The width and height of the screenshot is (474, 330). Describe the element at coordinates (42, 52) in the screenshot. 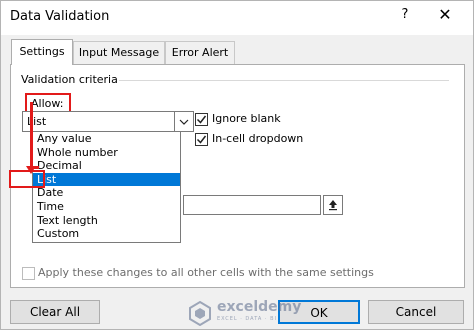

I see `tab-settings: Settings` at that location.